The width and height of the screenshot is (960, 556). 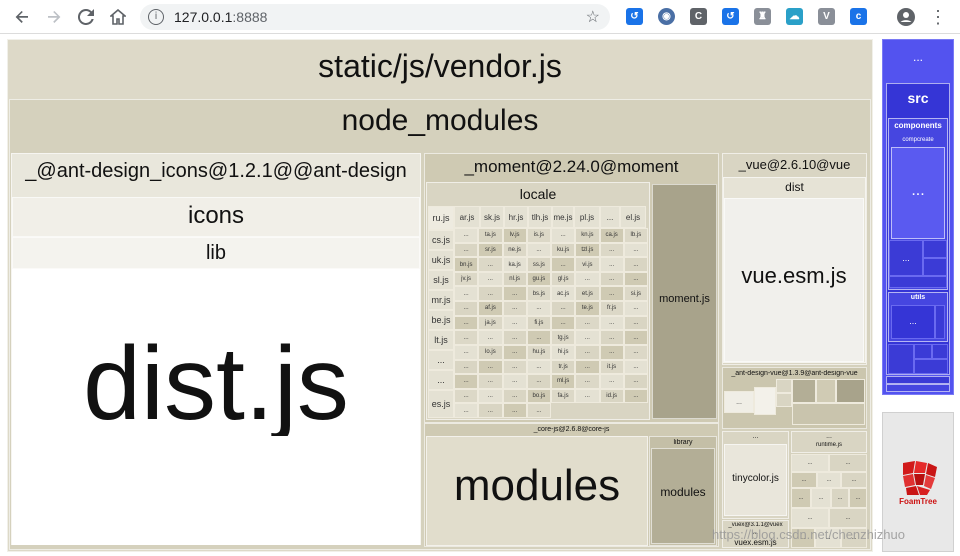 What do you see at coordinates (466, 264) in the screenshot?
I see `locale-file: bn.js` at bounding box center [466, 264].